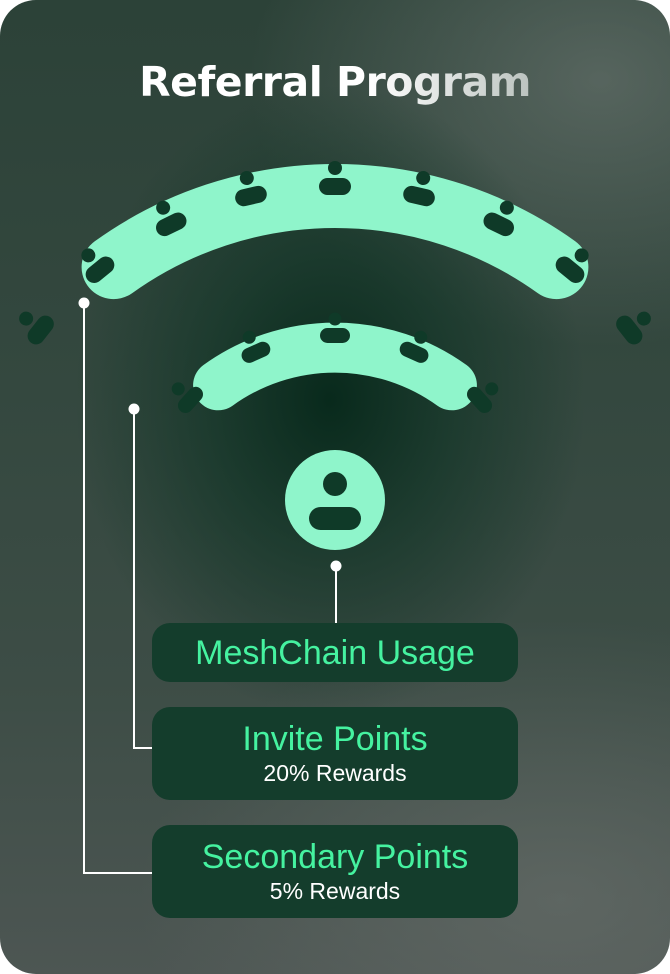 The height and width of the screenshot is (974, 670). I want to click on usage-label: MeshChain Usage, so click(335, 653).